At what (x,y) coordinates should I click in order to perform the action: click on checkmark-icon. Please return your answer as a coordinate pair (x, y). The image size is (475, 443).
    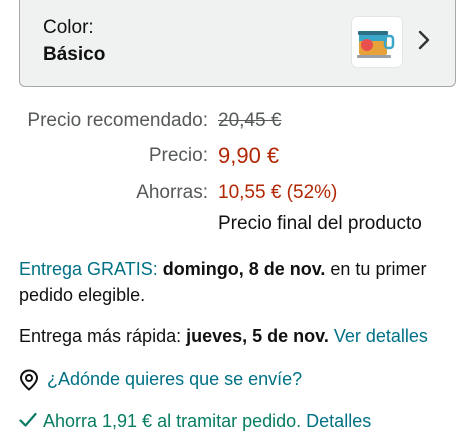
    Looking at the image, I should click on (28, 419).